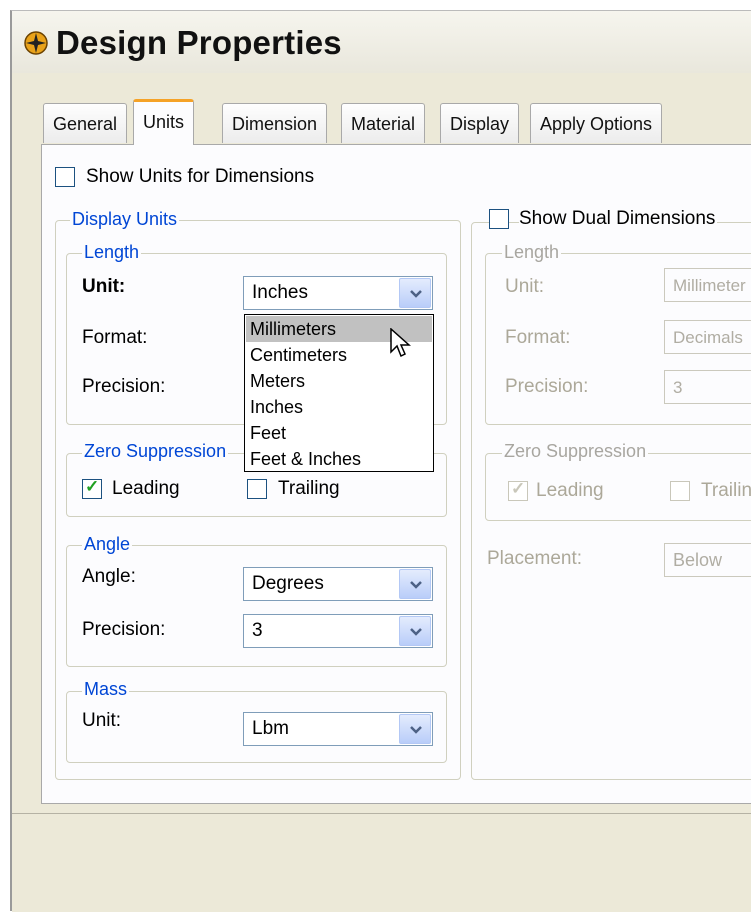  I want to click on mass-unit-dropdown-button, so click(415, 729).